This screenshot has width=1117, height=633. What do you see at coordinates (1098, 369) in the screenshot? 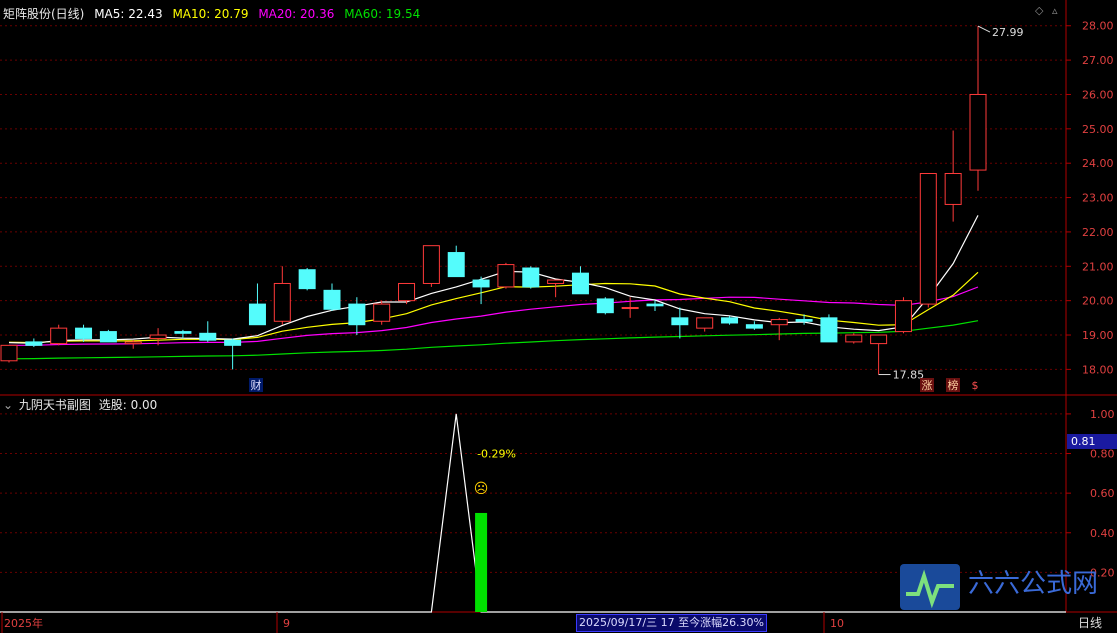
I see `price-tick-label: 18.00` at bounding box center [1098, 369].